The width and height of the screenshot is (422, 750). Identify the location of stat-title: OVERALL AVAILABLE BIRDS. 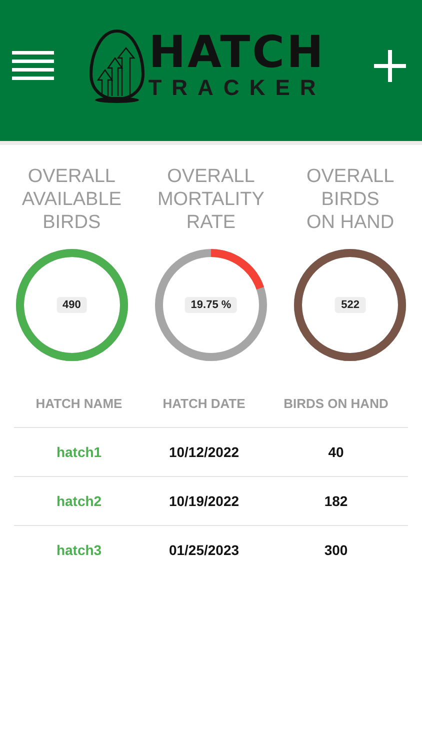
(71, 200).